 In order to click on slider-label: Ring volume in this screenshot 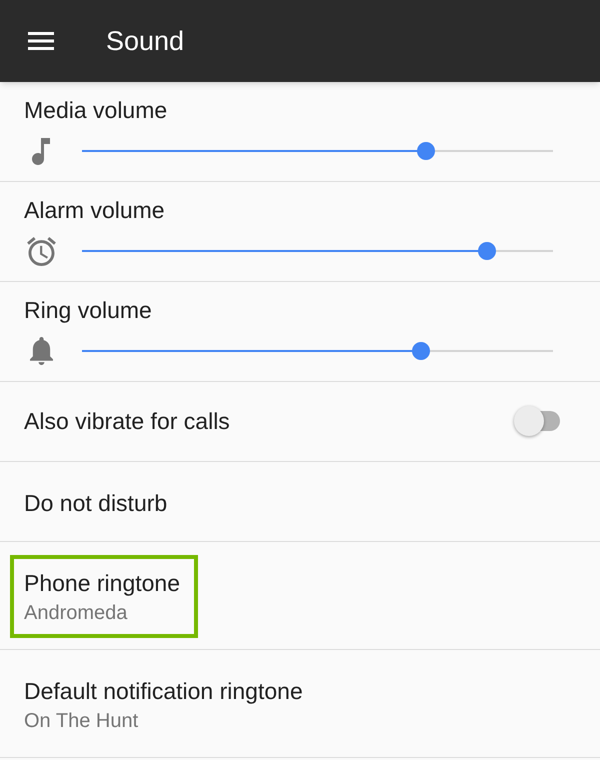, I will do `click(88, 310)`.